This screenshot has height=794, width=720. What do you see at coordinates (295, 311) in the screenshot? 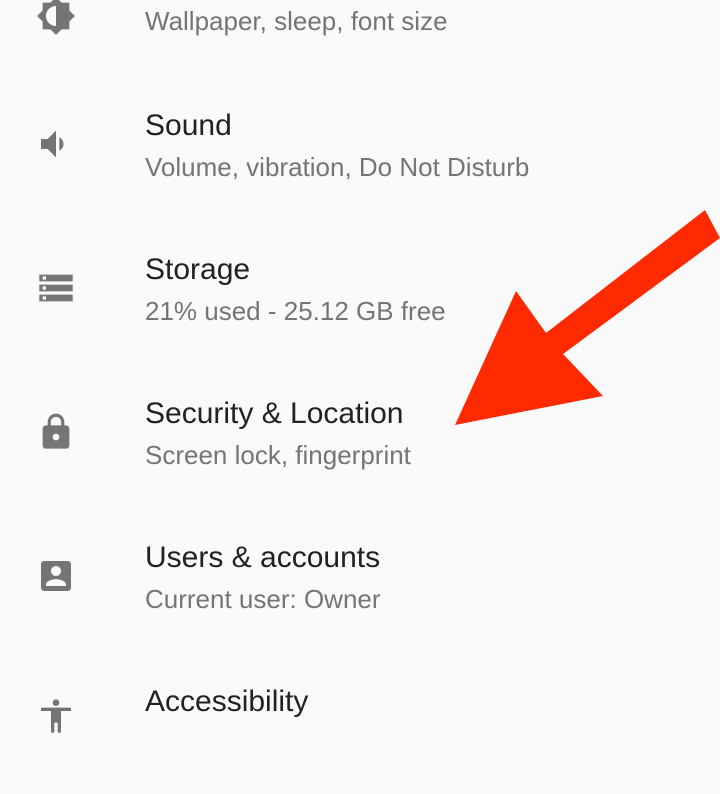
I see `settings-item-subtitle: 21% used - 25.12 GB free` at bounding box center [295, 311].